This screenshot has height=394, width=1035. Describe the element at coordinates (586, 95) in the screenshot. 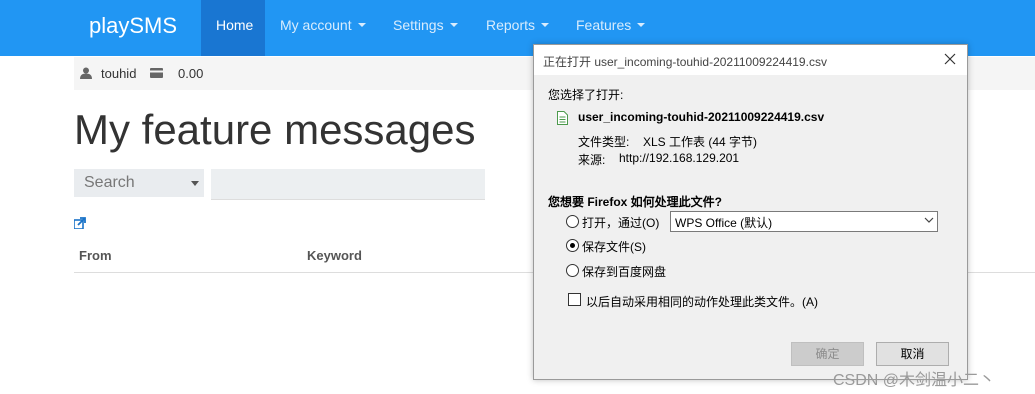

I see `chosen-to-open-label: 您选择了打开:` at that location.